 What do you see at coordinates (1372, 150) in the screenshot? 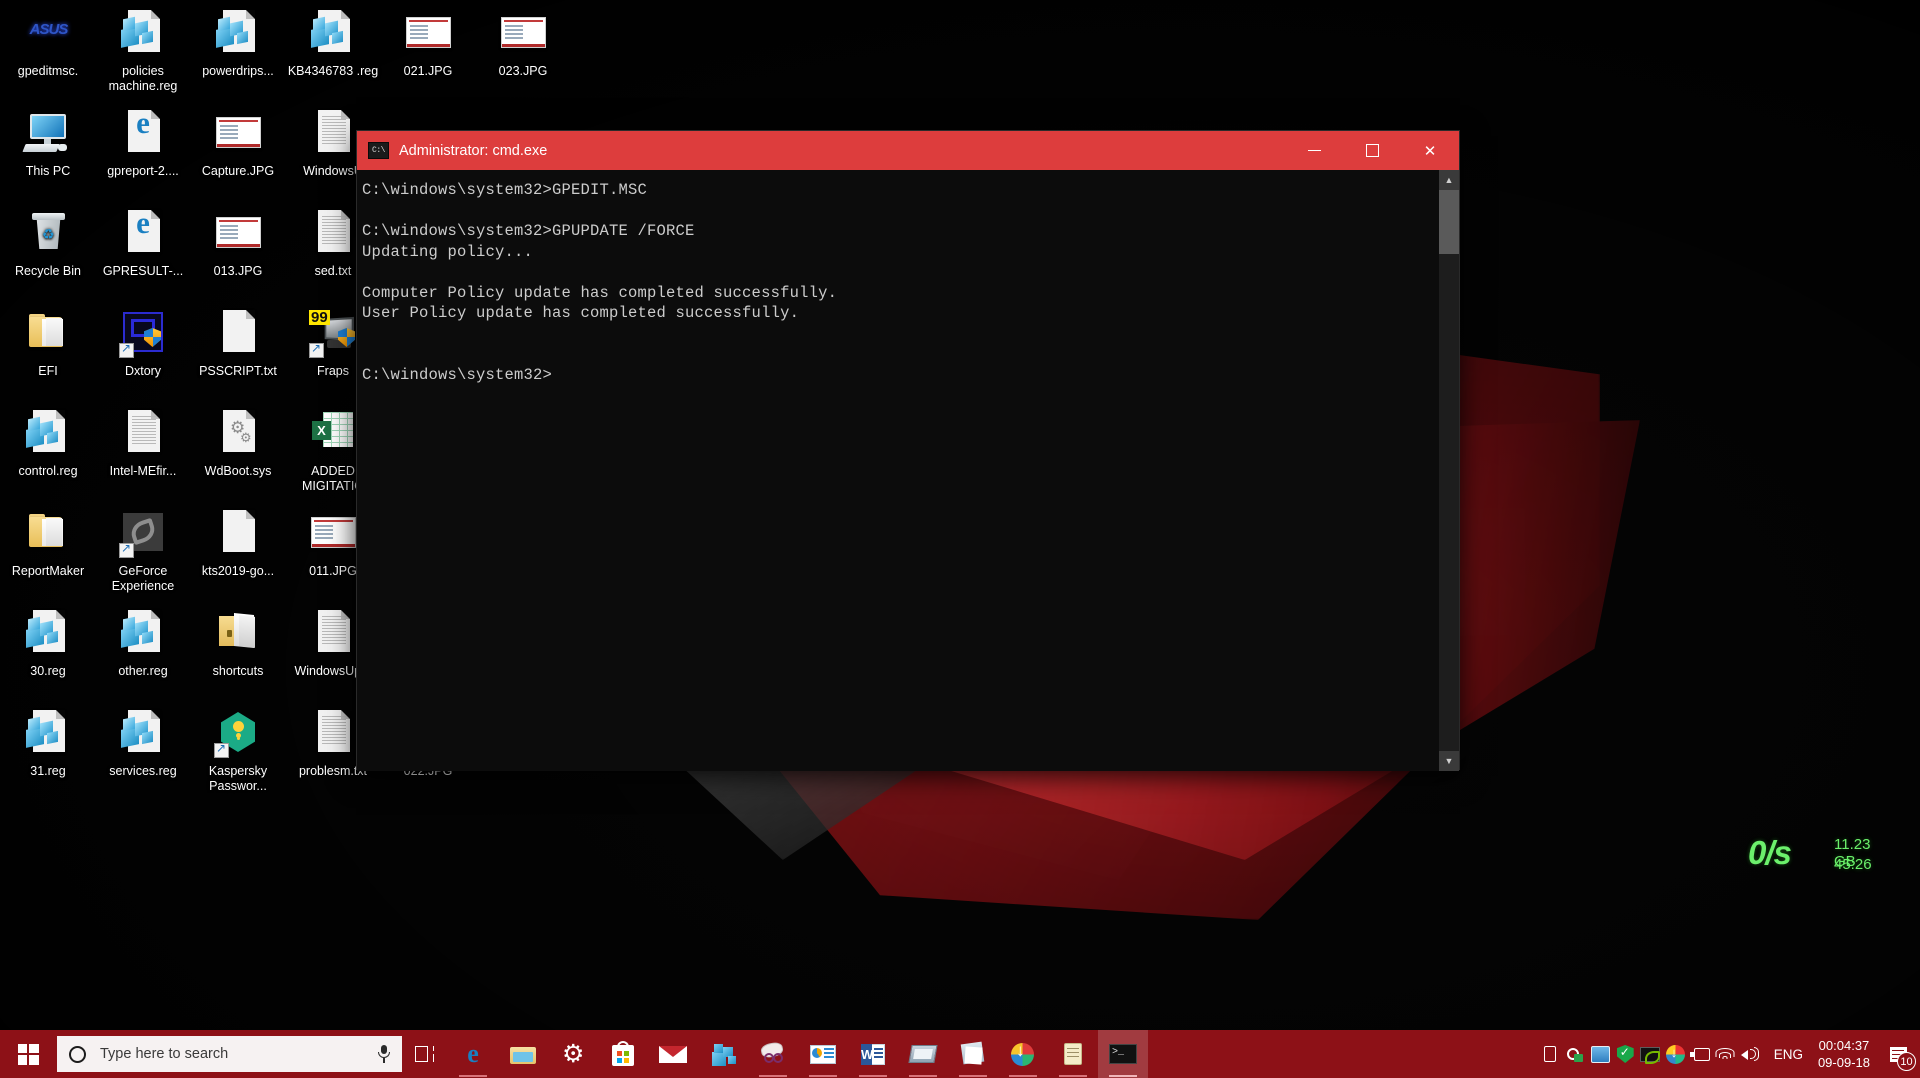
I see `maximize-button` at bounding box center [1372, 150].